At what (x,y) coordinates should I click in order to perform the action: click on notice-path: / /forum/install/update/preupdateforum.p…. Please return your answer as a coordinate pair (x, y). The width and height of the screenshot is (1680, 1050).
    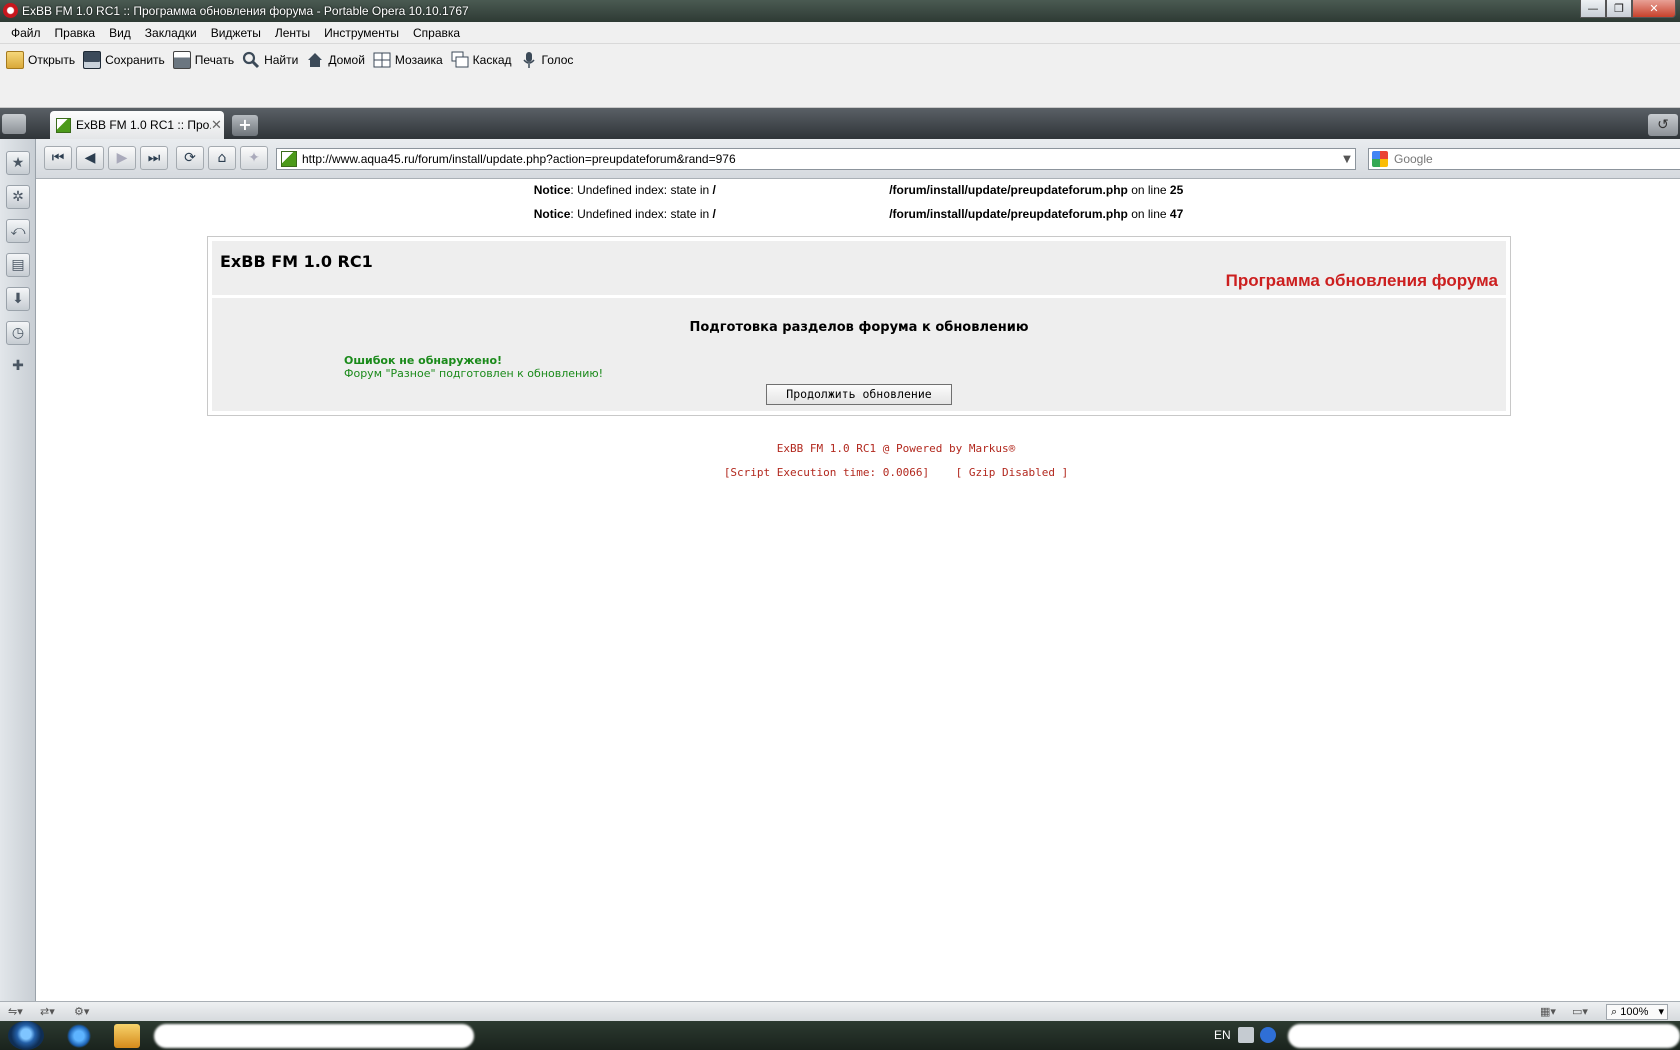
    Looking at the image, I should click on (920, 214).